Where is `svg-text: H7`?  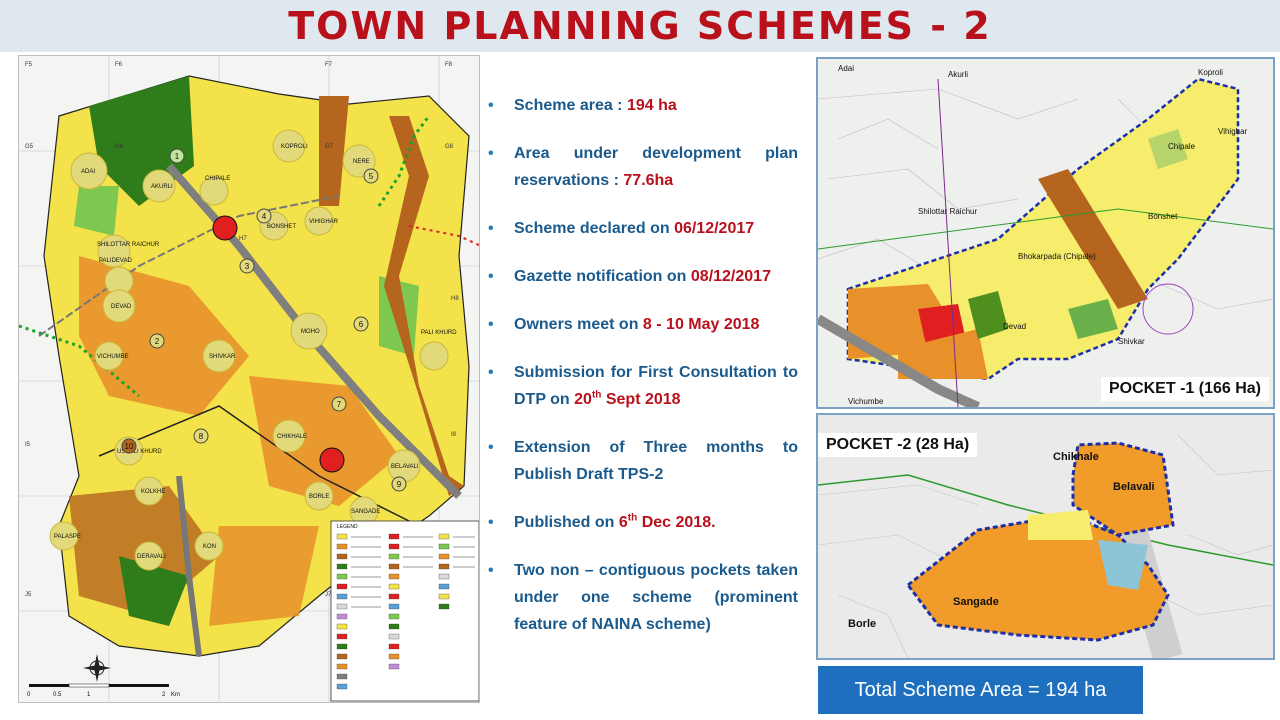
svg-text: H7 is located at coordinates (243, 239).